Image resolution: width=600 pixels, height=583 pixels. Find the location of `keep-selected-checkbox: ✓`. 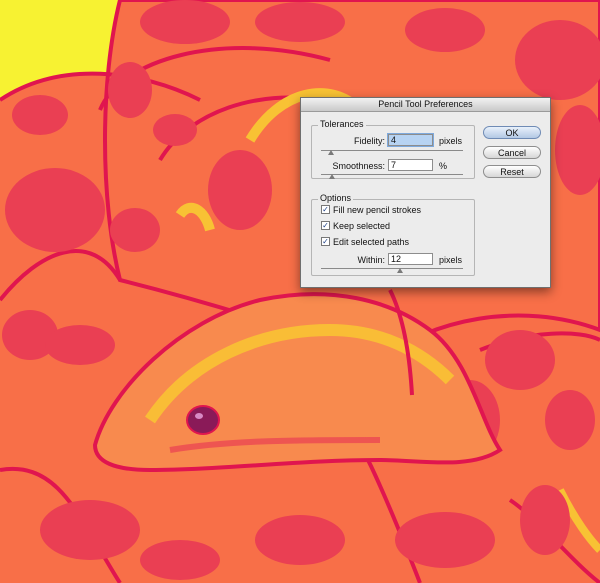

keep-selected-checkbox: ✓ is located at coordinates (325, 225).